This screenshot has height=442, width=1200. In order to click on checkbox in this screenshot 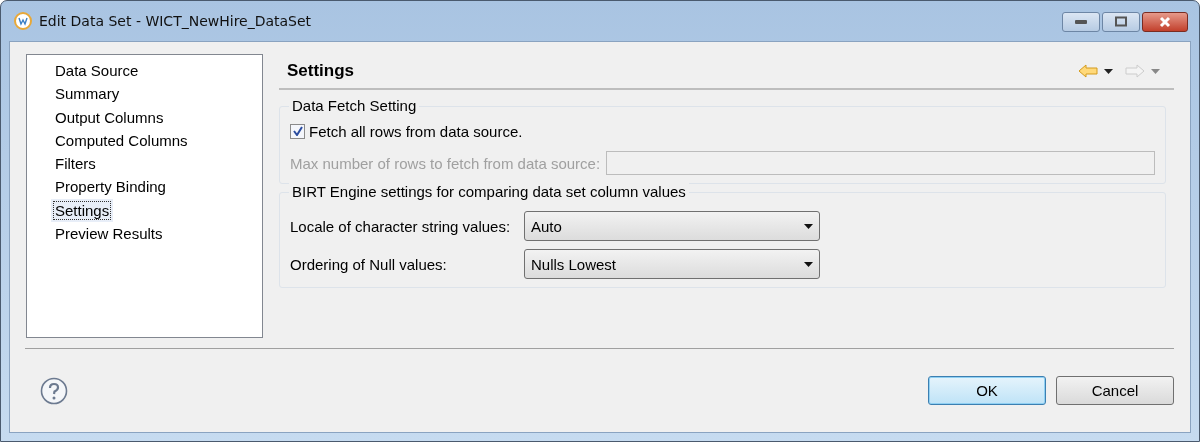, I will do `click(297, 131)`.